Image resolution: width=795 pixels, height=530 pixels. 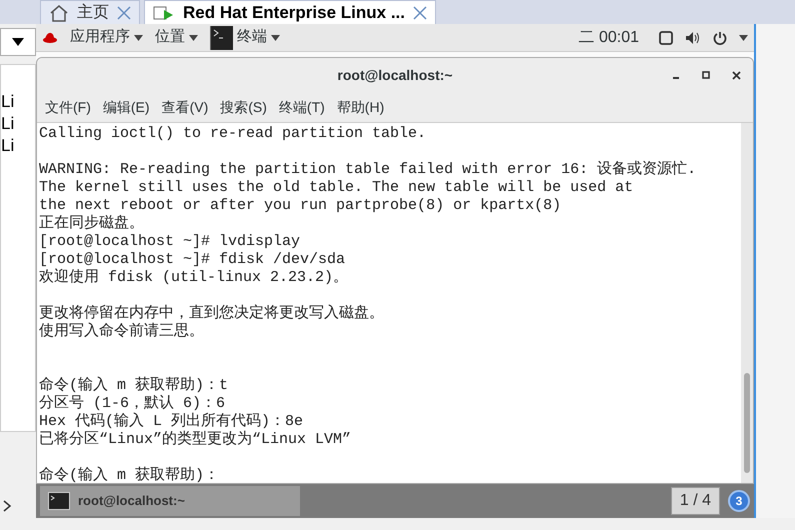 I want to click on menu-item: 帮助(H), so click(x=360, y=107).